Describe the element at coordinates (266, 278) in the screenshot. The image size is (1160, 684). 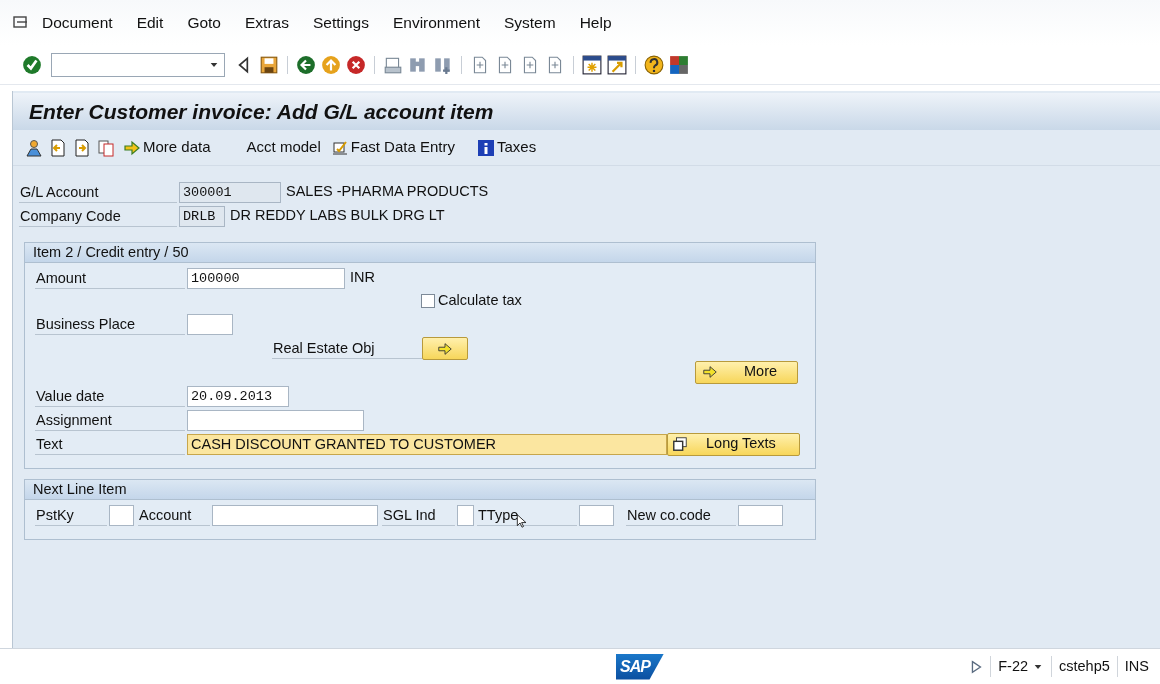
I see `input-field: 100000` at that location.